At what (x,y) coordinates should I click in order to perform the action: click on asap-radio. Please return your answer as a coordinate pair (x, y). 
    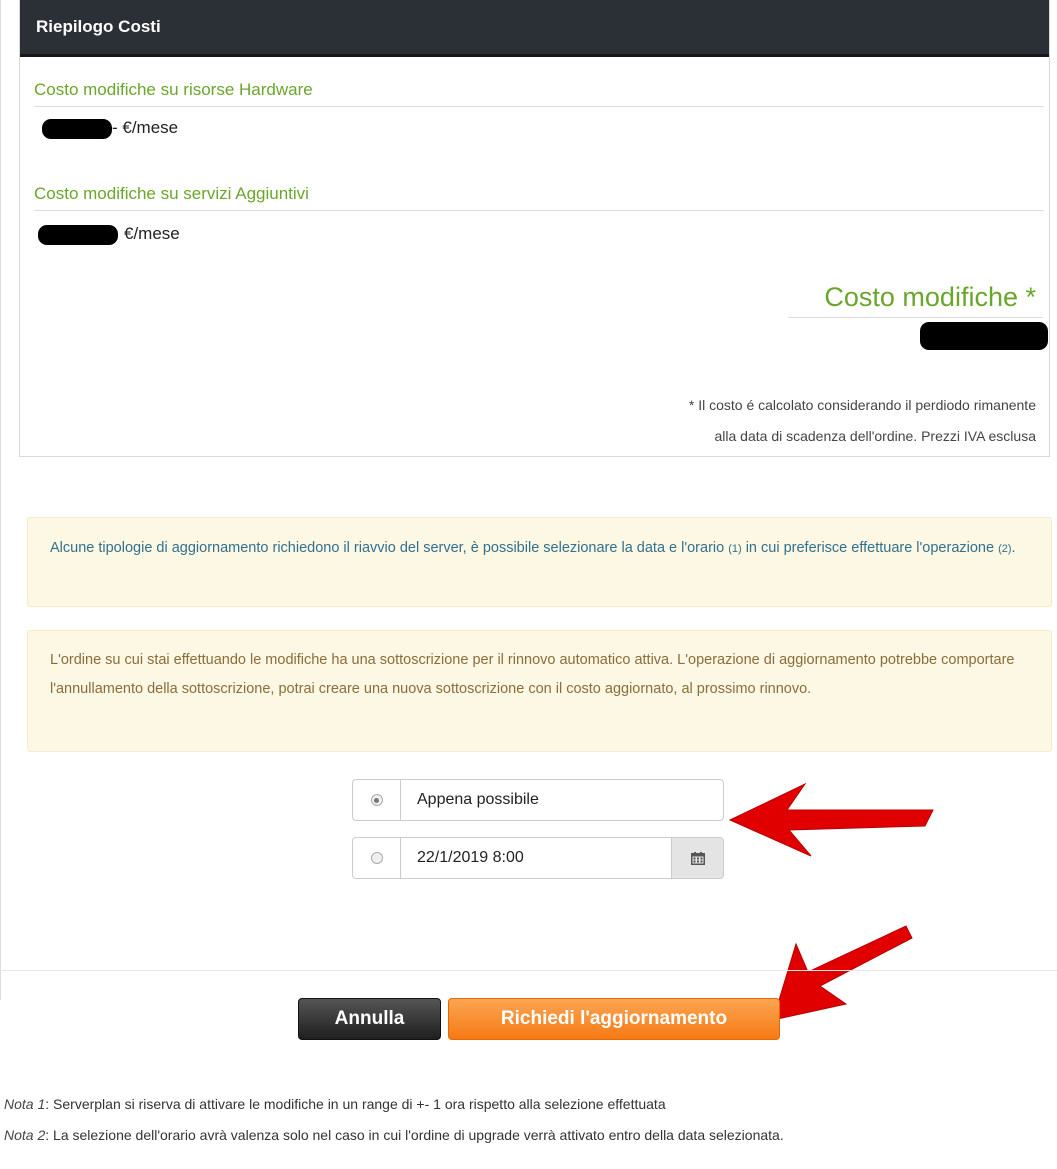
    Looking at the image, I should click on (376, 800).